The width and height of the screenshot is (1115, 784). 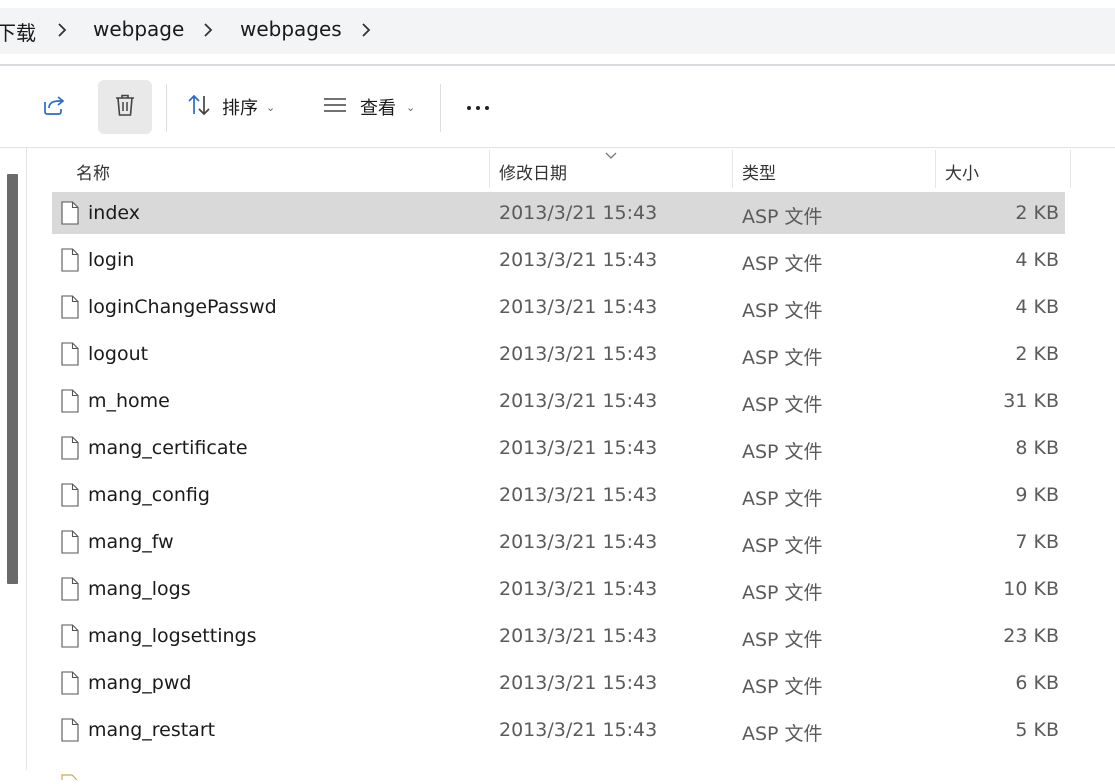 I want to click on column-header-name: 名称, so click(x=270, y=169).